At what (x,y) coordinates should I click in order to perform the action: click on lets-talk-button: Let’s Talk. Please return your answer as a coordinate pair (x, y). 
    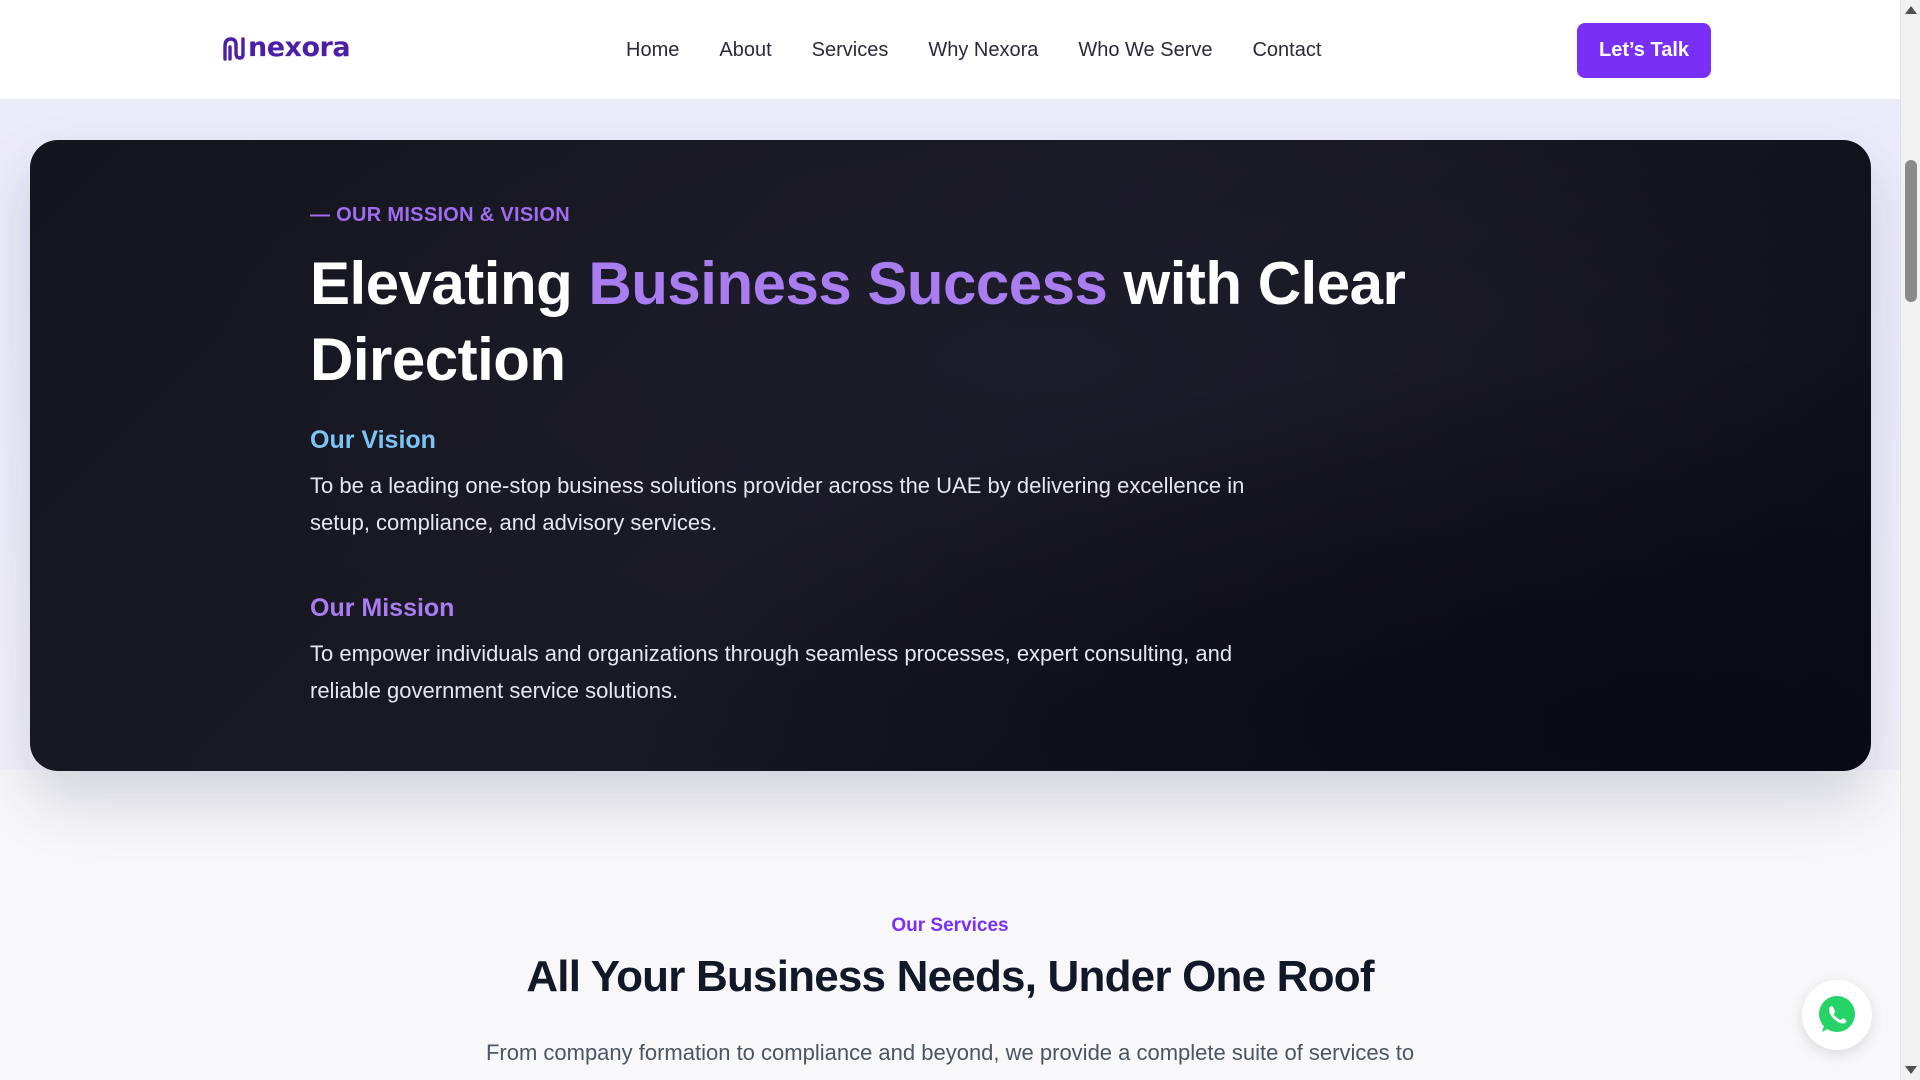
    Looking at the image, I should click on (1644, 50).